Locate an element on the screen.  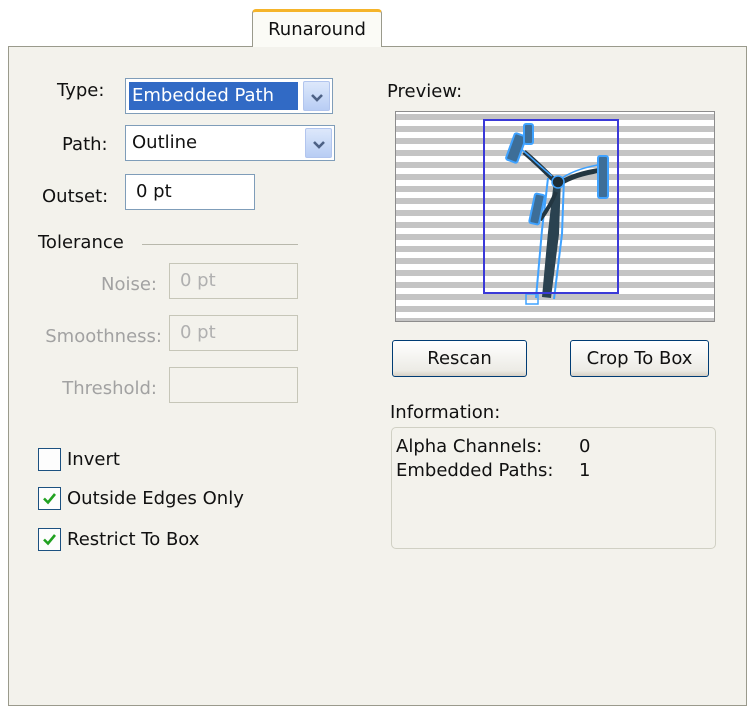
type-select: Embedded Path is located at coordinates (229, 96).